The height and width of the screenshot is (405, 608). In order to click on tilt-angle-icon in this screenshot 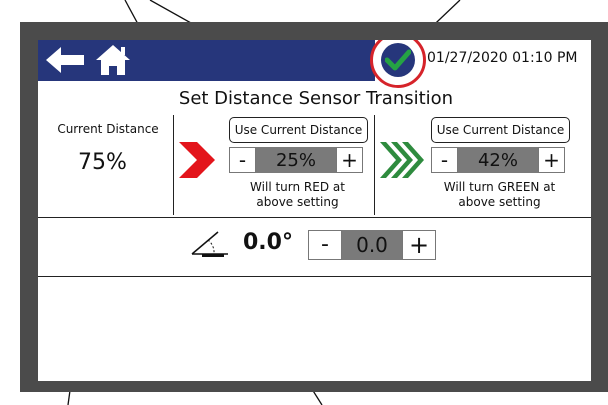, I will do `click(209, 244)`.